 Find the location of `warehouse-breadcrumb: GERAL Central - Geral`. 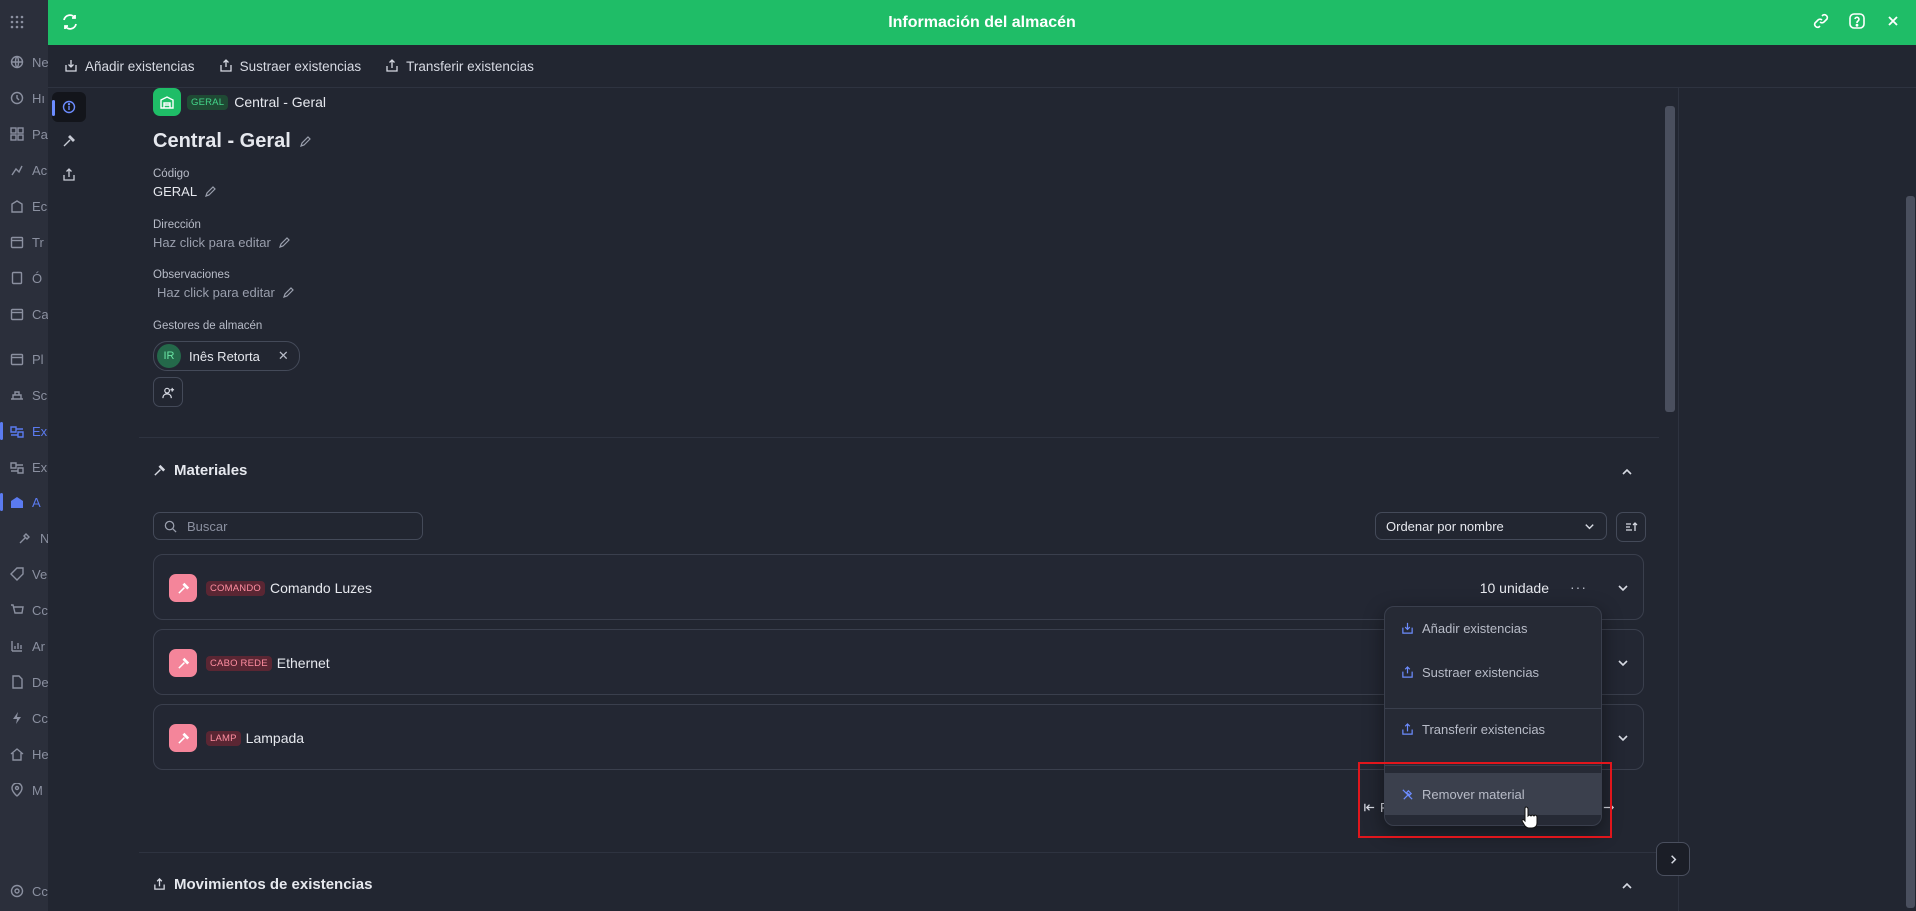

warehouse-breadcrumb: GERAL Central - Geral is located at coordinates (239, 102).